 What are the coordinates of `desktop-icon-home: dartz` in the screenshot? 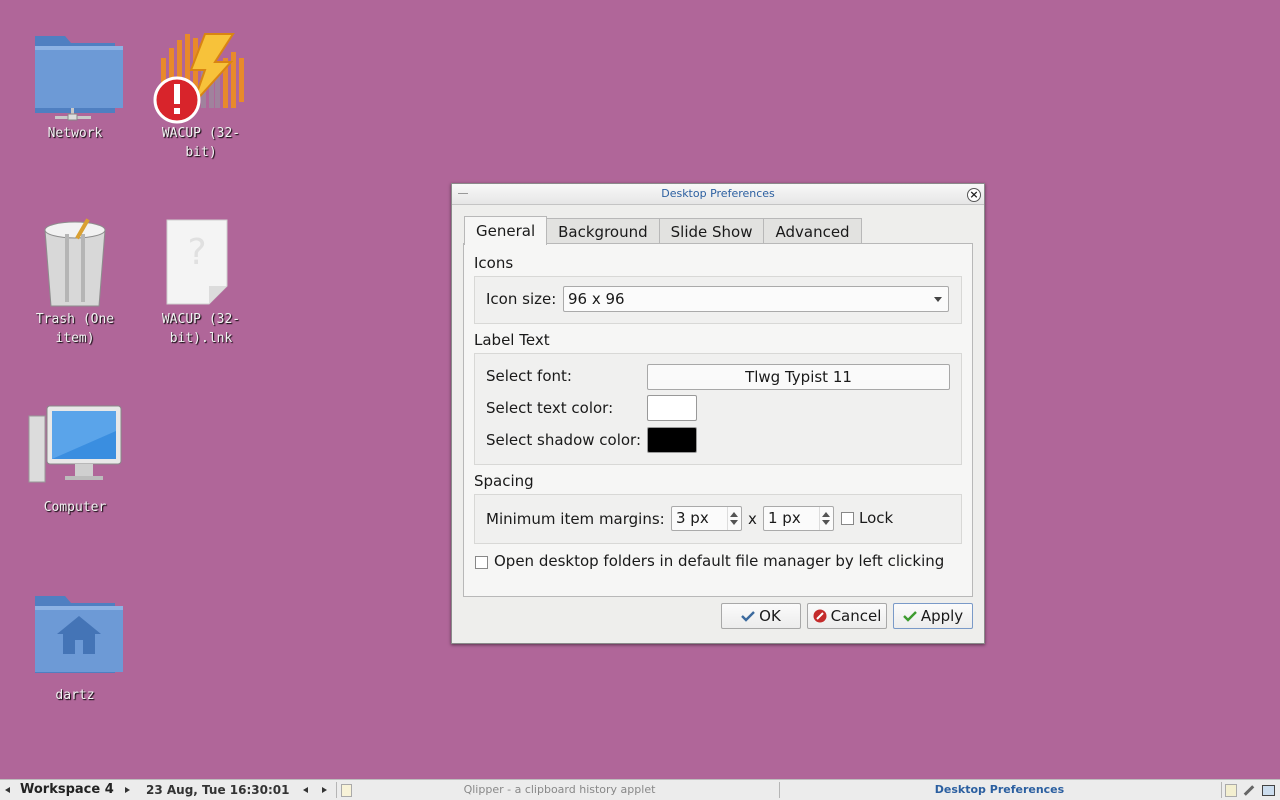 It's located at (75, 647).